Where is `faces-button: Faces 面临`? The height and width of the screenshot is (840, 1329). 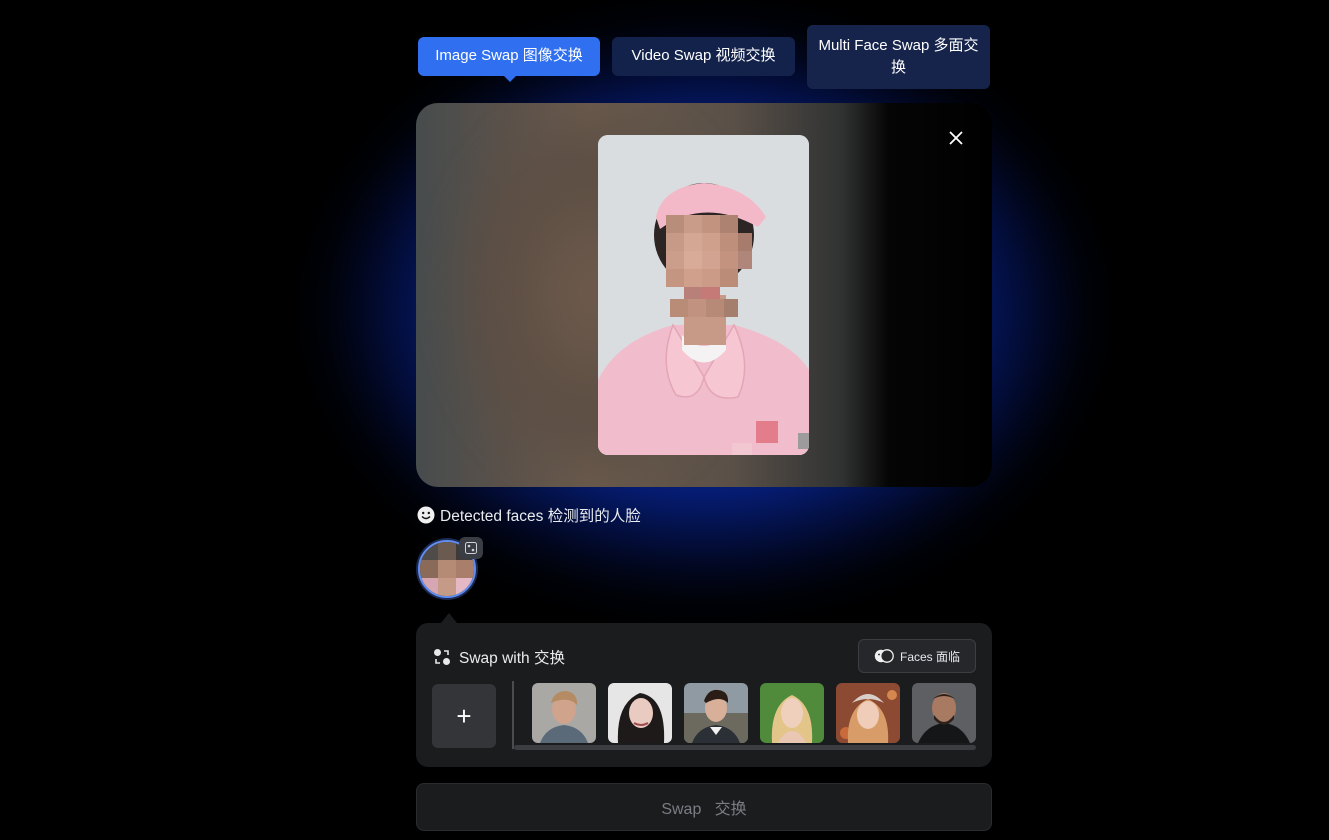 faces-button: Faces 面临 is located at coordinates (917, 656).